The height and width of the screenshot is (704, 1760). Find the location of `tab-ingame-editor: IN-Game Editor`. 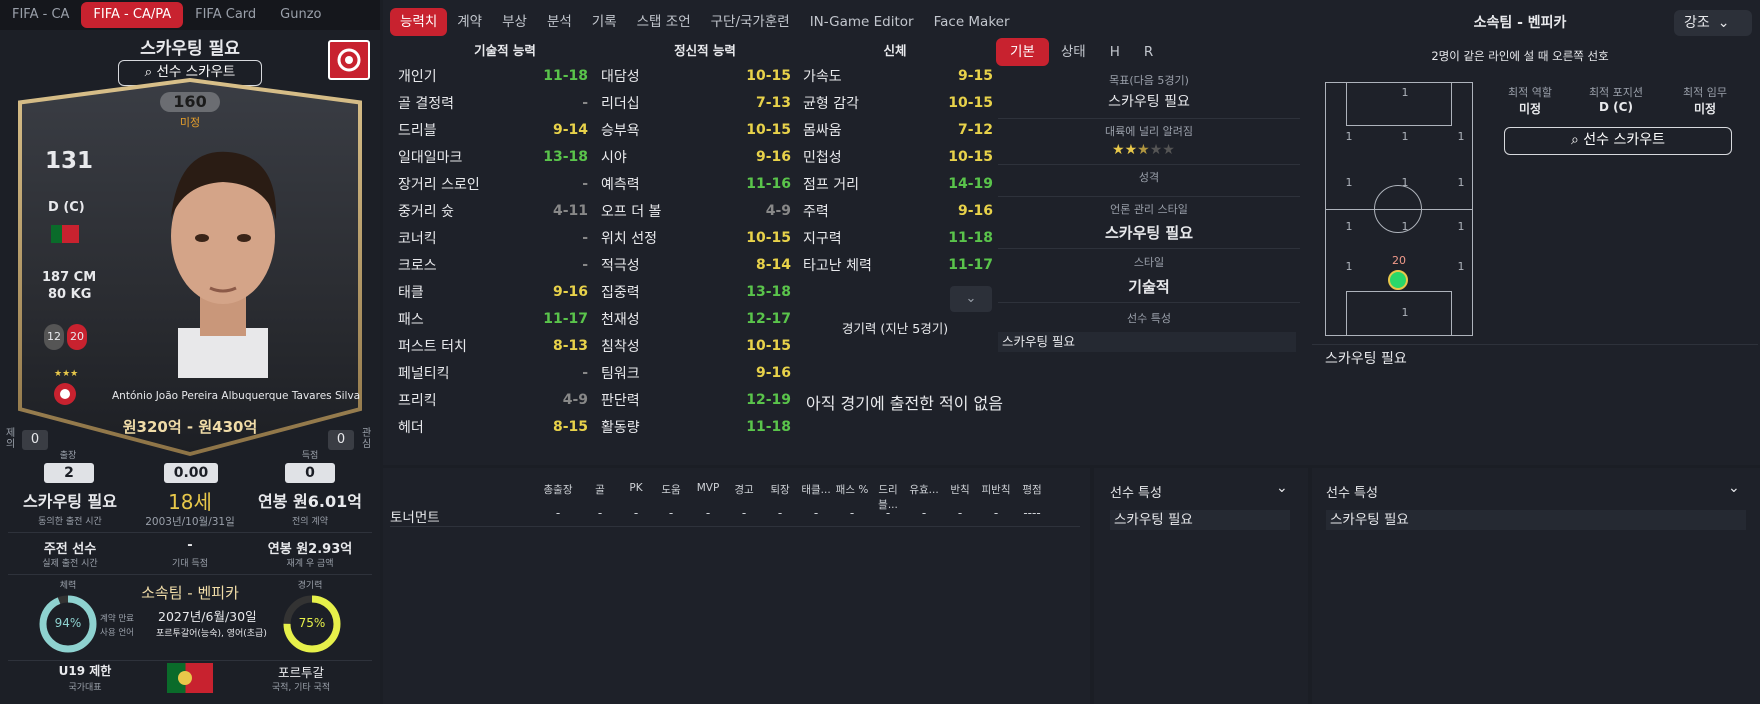

tab-ingame-editor: IN-Game Editor is located at coordinates (862, 22).